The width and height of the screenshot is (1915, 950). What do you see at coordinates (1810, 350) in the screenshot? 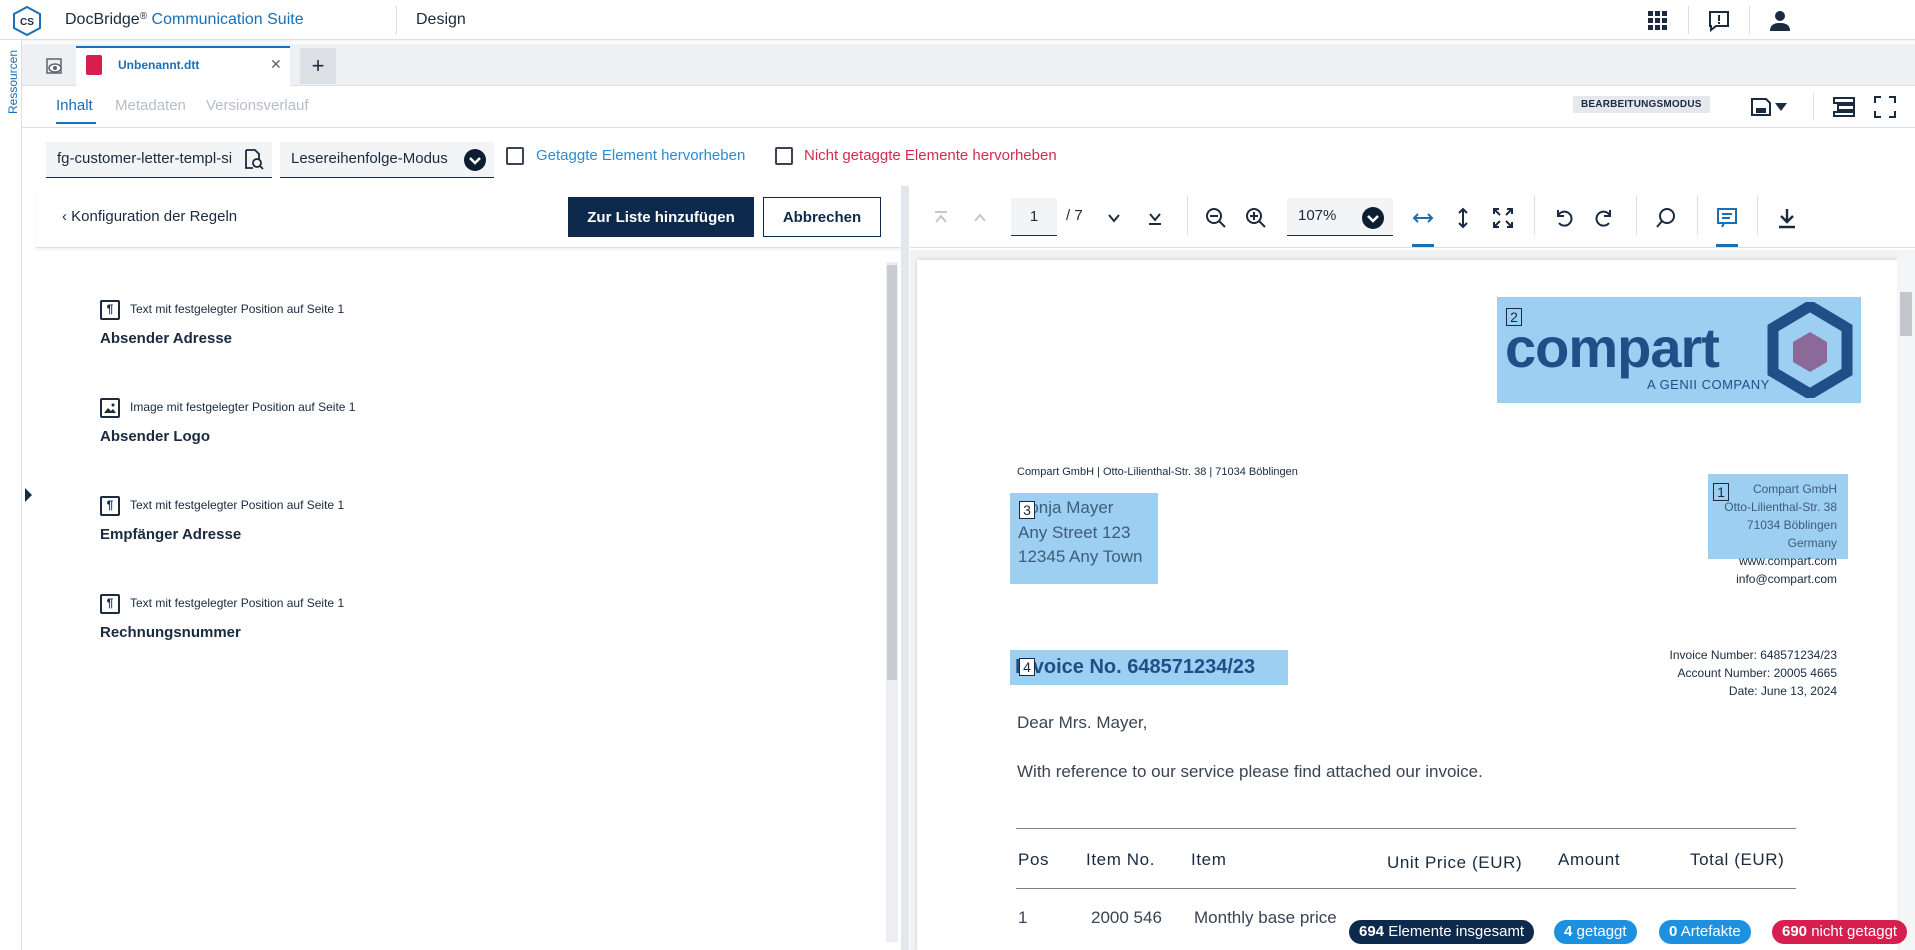
I see `compart-hexagon-logo-icon` at bounding box center [1810, 350].